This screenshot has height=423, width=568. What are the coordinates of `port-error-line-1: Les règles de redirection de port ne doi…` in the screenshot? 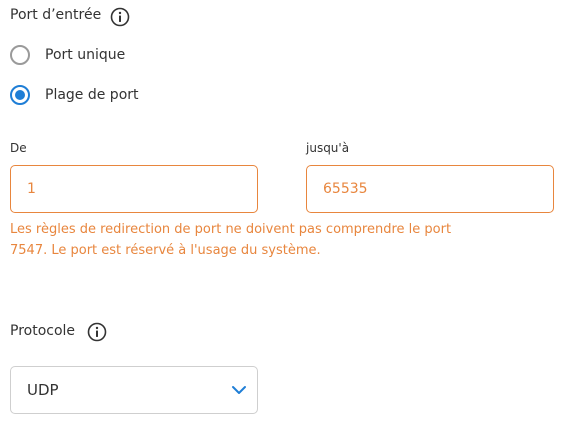 It's located at (231, 229).